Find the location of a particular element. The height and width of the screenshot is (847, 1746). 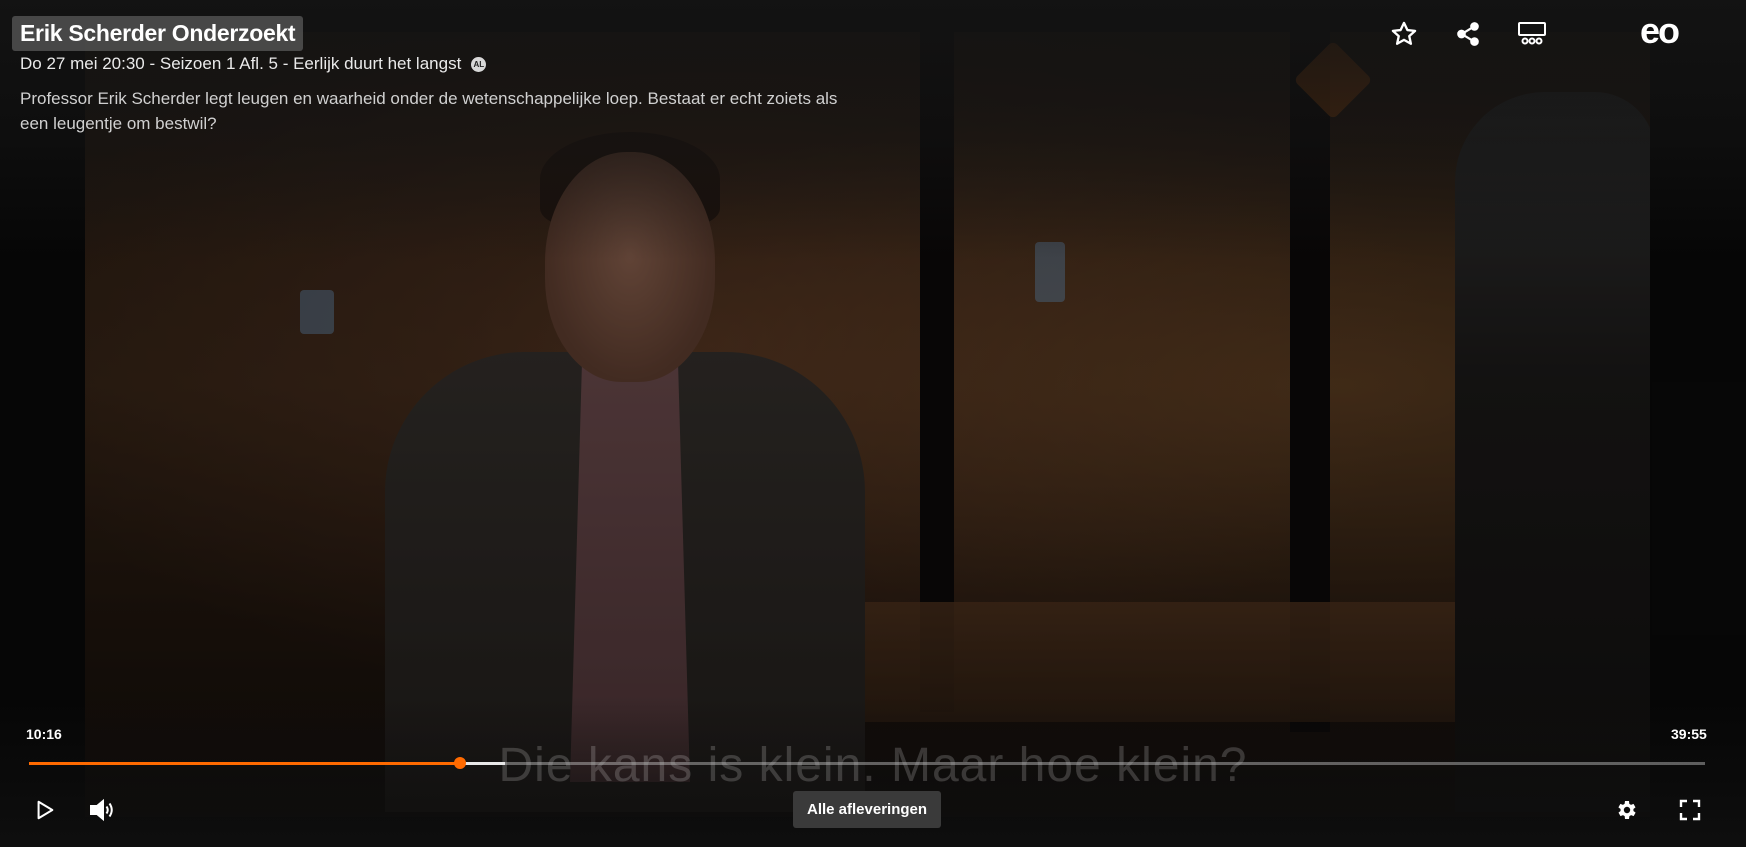

current-time: 10:16 is located at coordinates (44, 734).